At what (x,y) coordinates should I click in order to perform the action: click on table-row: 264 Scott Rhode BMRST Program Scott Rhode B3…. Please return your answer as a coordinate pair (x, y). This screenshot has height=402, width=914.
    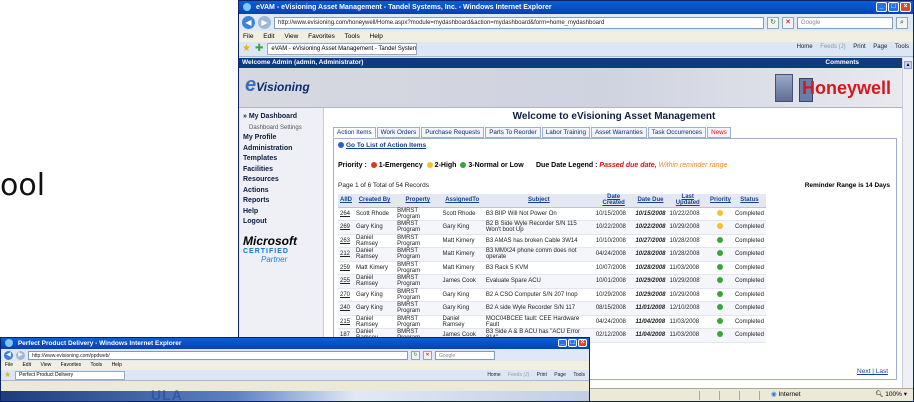
    Looking at the image, I should click on (552, 214).